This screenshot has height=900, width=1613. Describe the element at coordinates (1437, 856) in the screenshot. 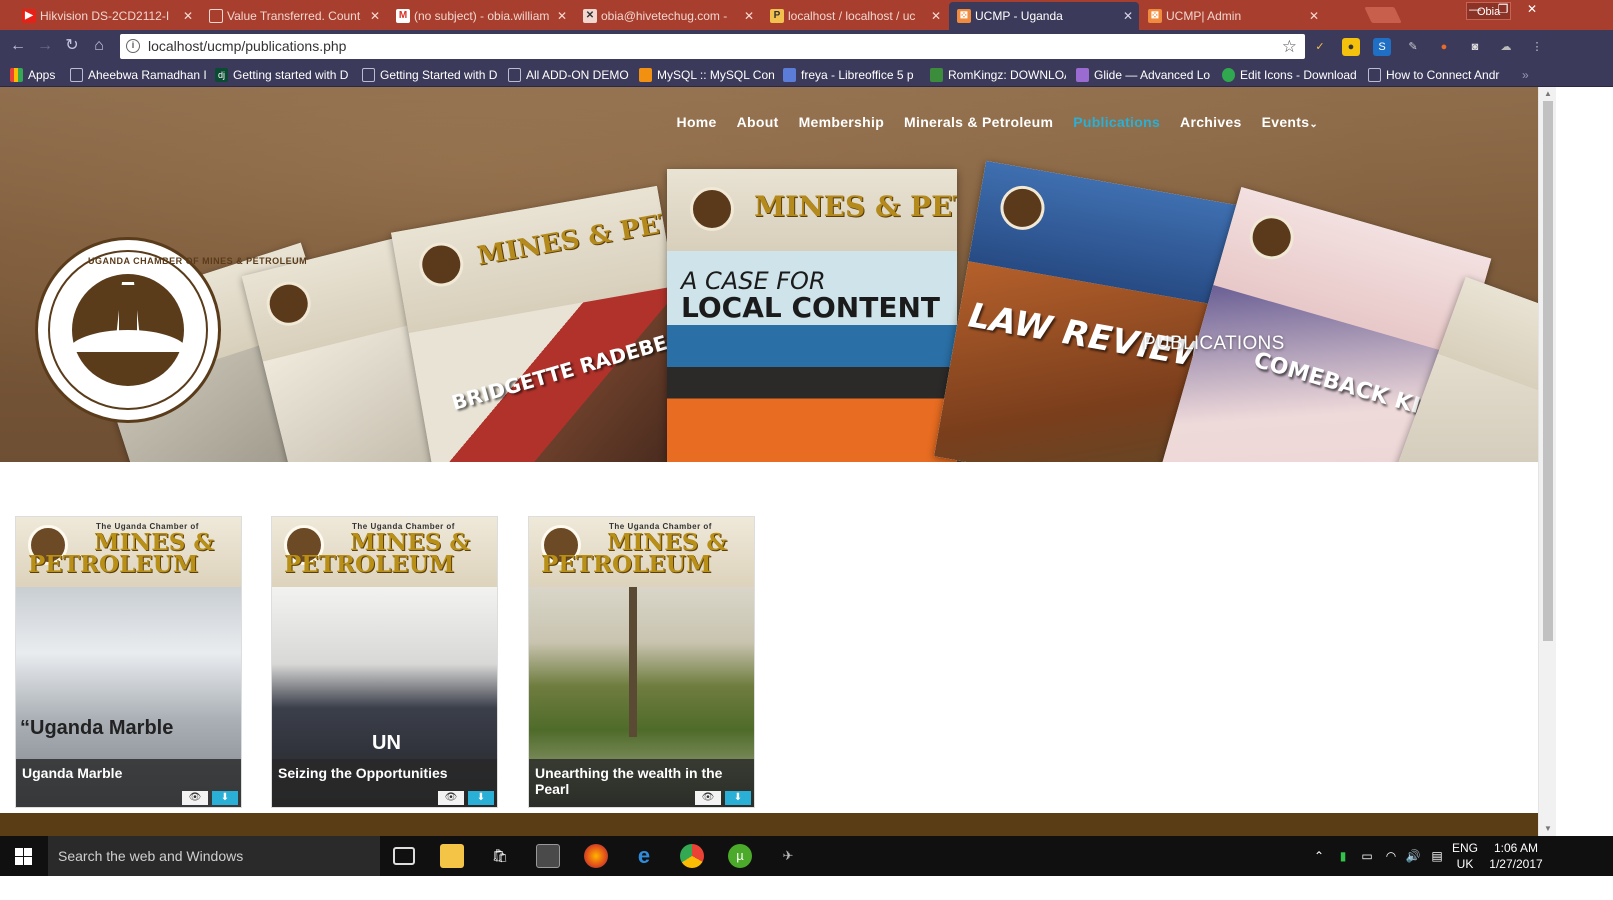

I see `action-center-icon: ▤` at that location.